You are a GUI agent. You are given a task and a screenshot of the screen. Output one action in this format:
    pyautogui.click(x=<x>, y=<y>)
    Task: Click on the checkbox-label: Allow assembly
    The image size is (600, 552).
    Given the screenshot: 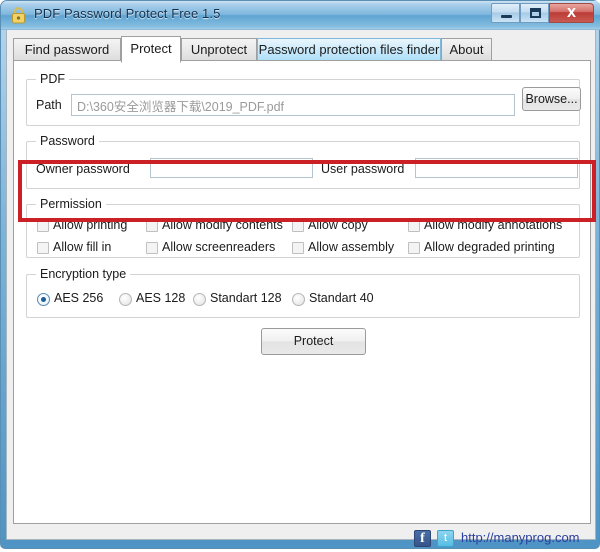 What is the action you would take?
    pyautogui.click(x=351, y=247)
    